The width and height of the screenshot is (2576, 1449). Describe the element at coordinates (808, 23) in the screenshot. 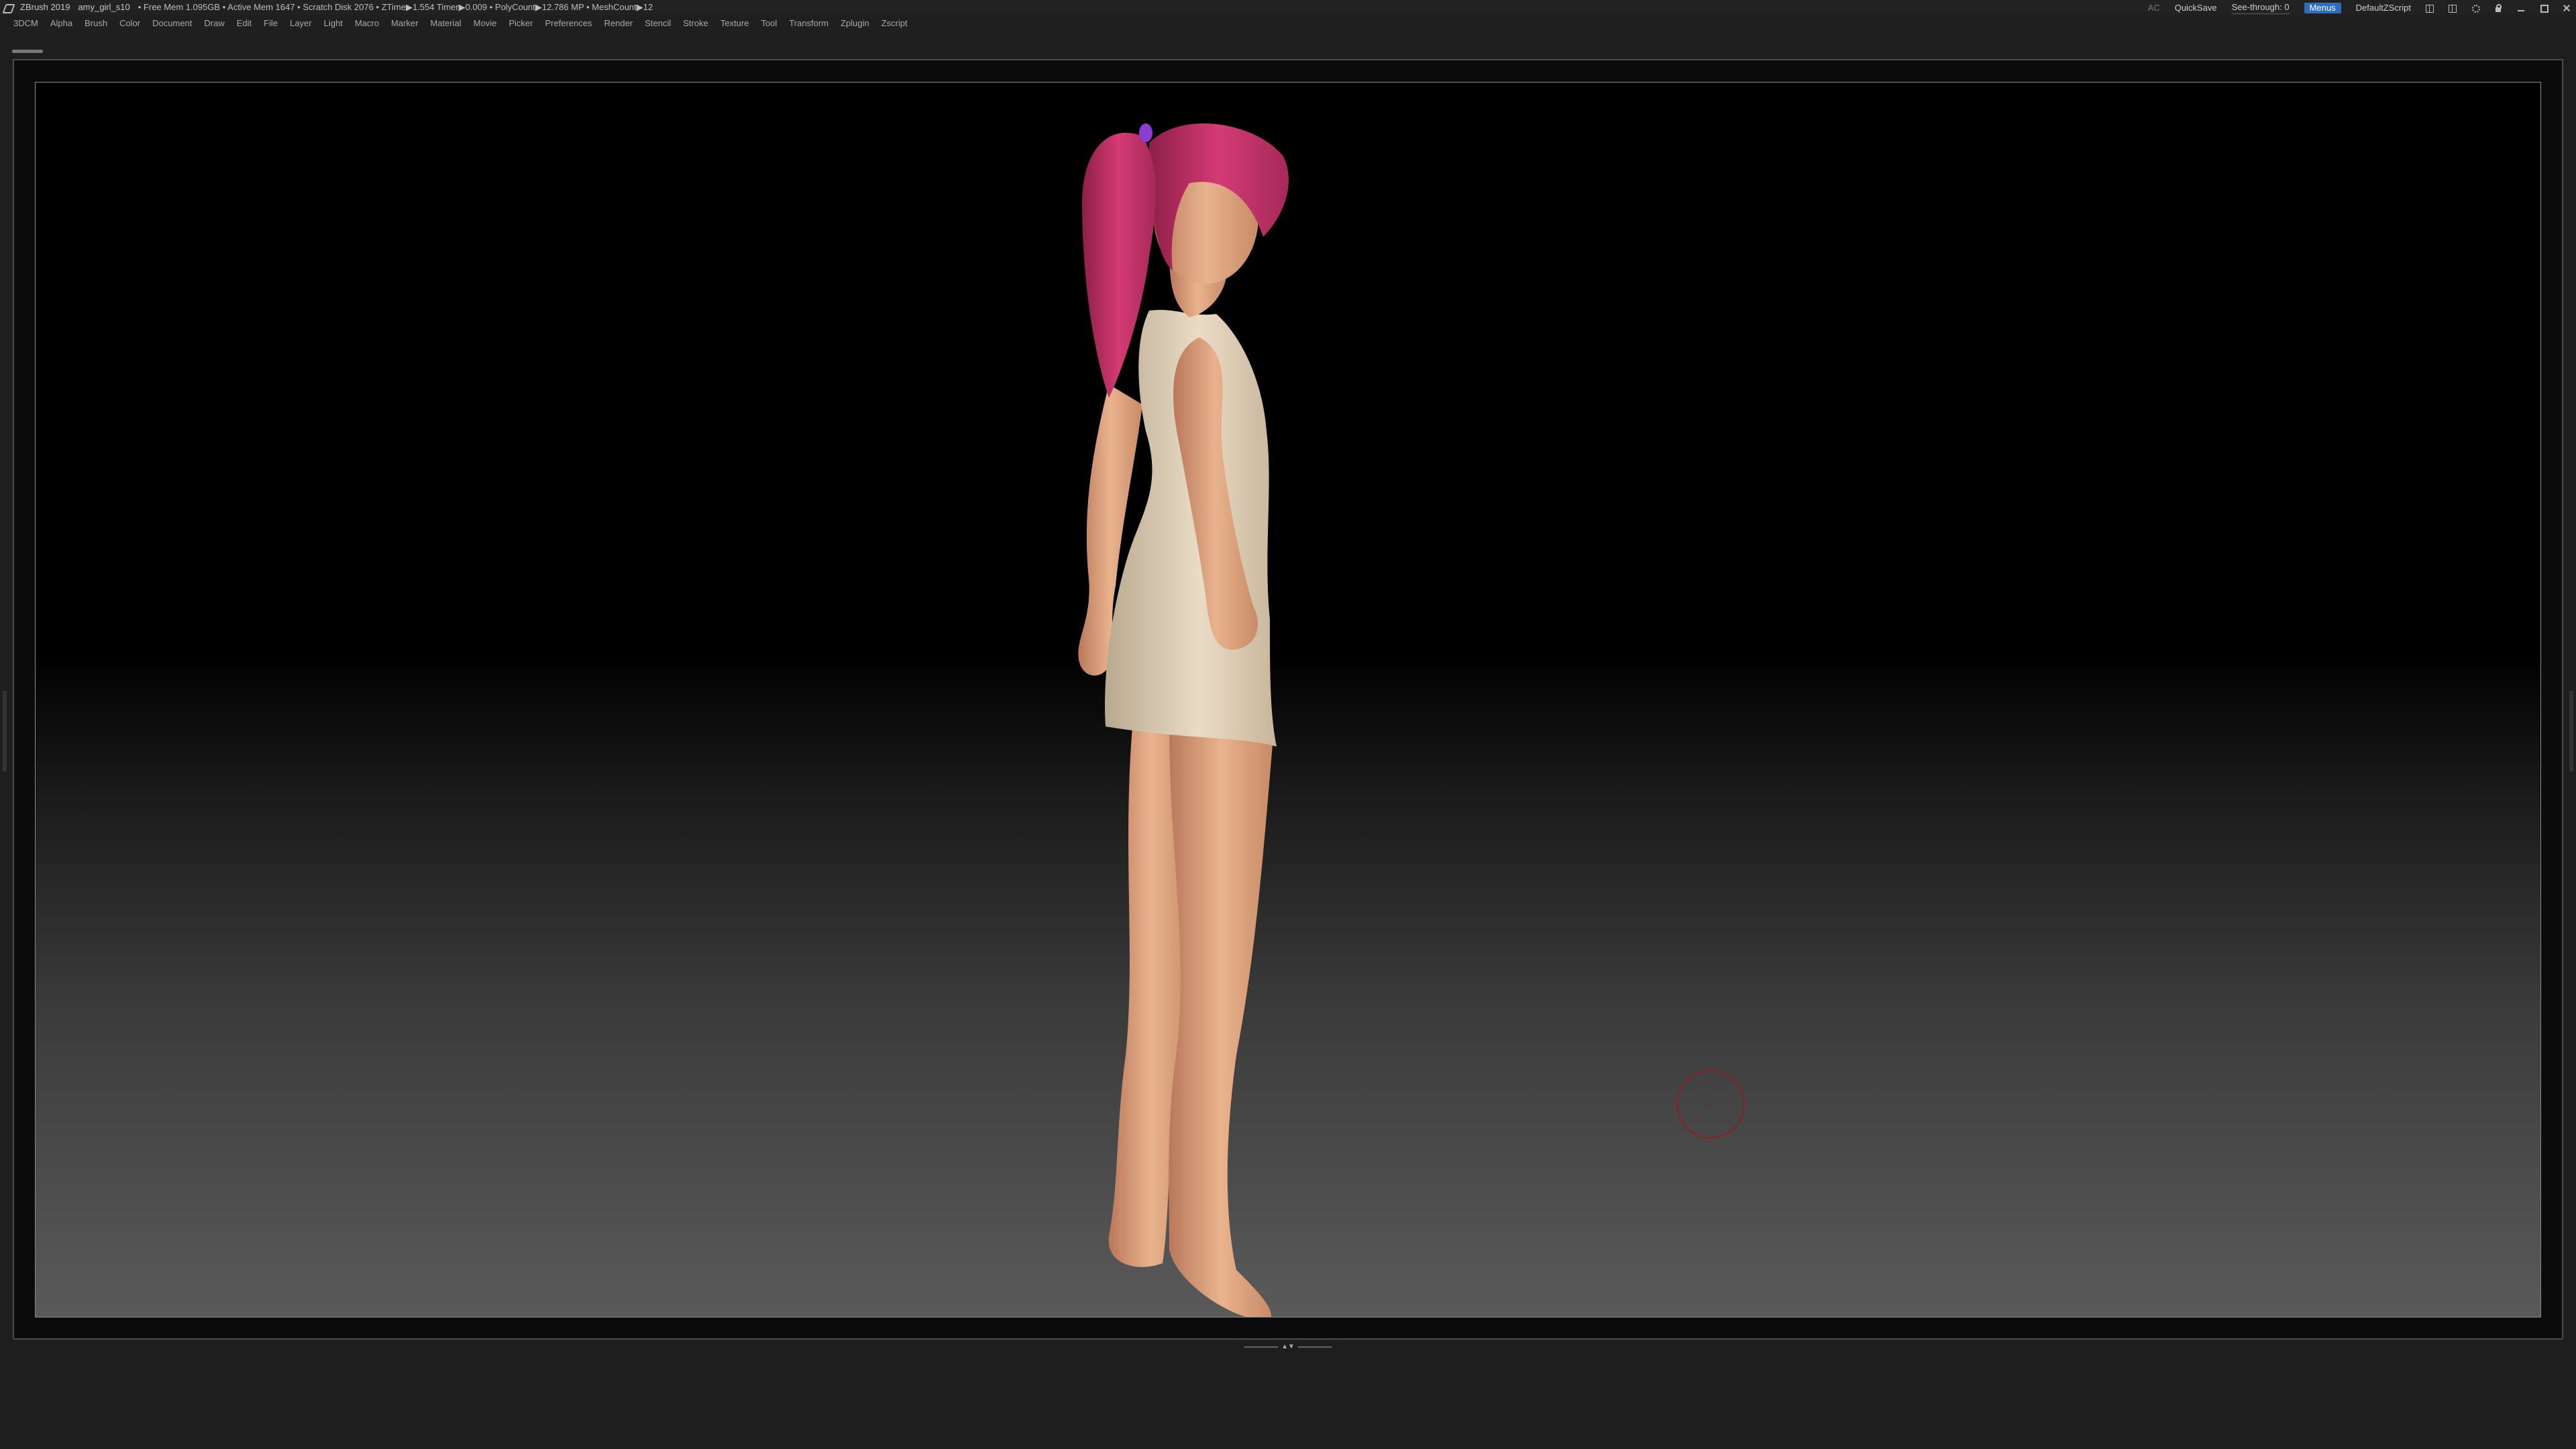

I see `menu-transform: Transform` at that location.